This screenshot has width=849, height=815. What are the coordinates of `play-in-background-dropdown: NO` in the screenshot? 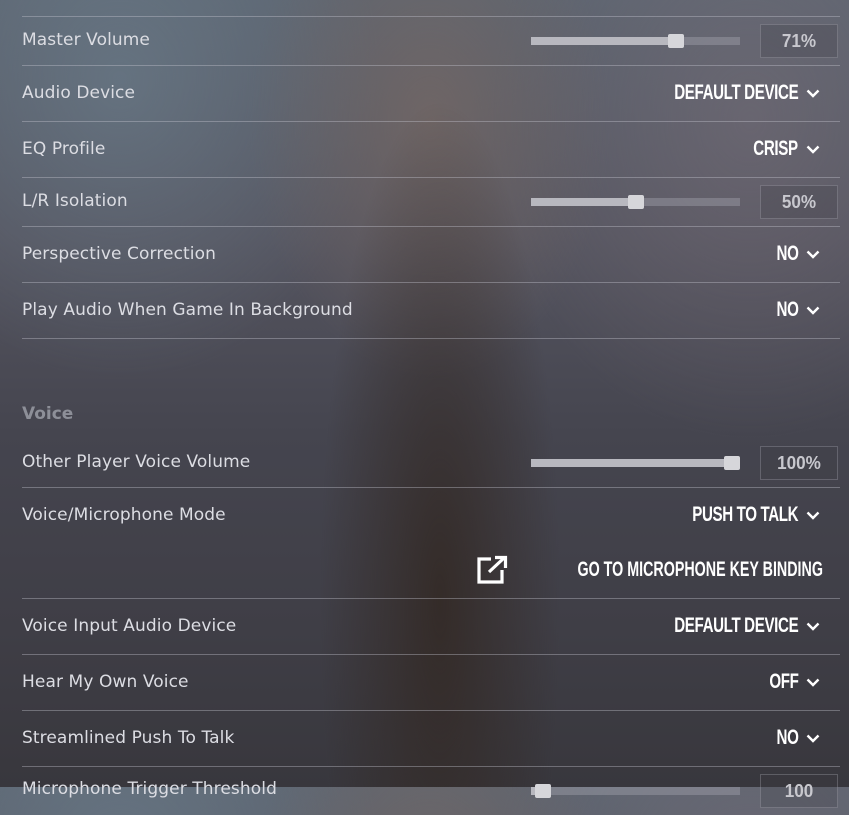 It's located at (794, 310).